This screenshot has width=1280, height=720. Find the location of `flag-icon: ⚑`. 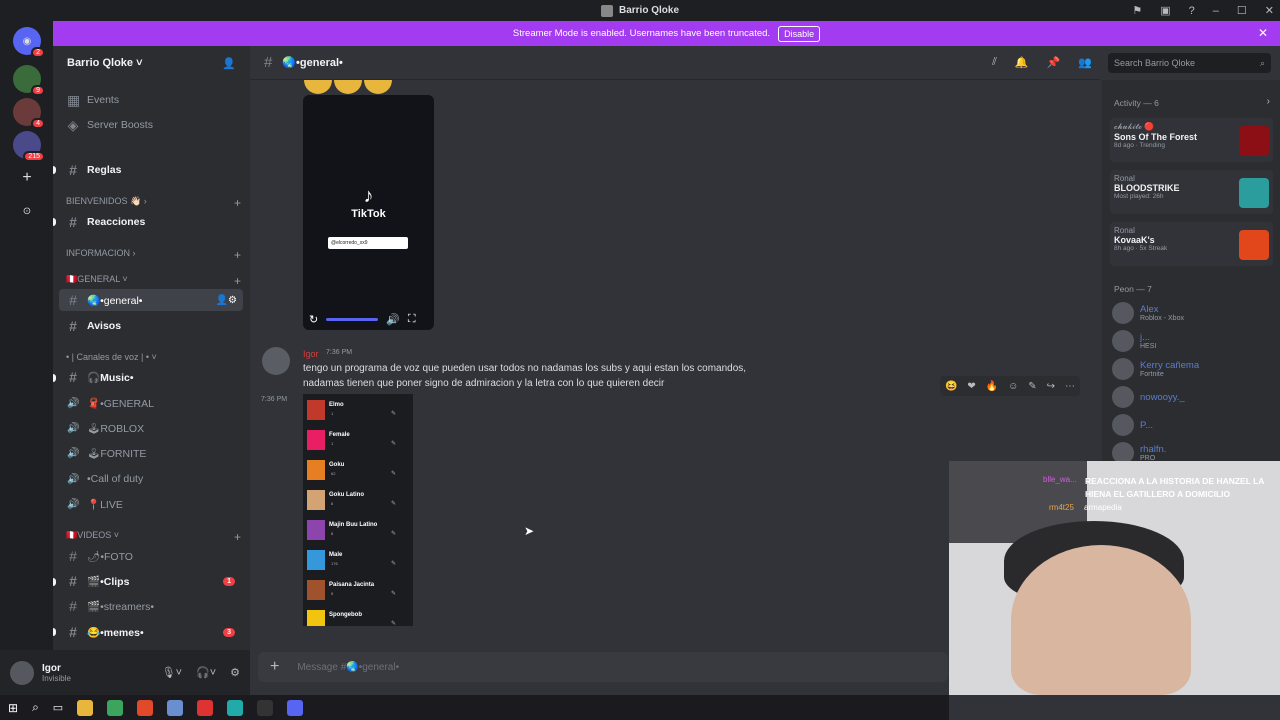

flag-icon: ⚑ is located at coordinates (1137, 10).